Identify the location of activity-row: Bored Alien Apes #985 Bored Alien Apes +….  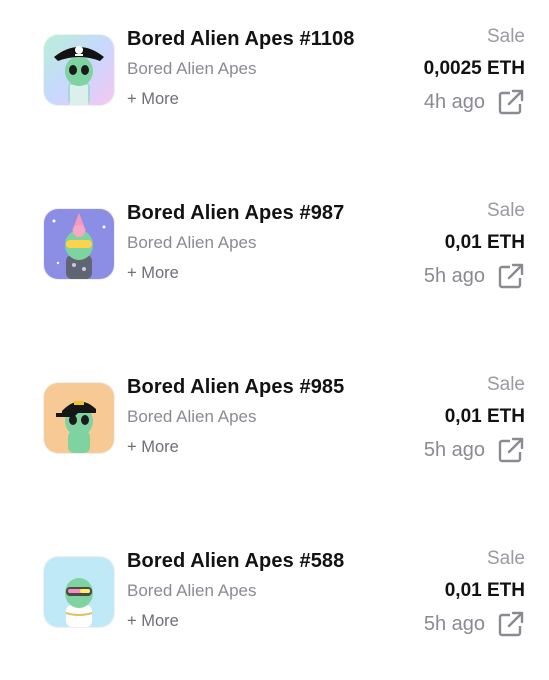
(274, 420).